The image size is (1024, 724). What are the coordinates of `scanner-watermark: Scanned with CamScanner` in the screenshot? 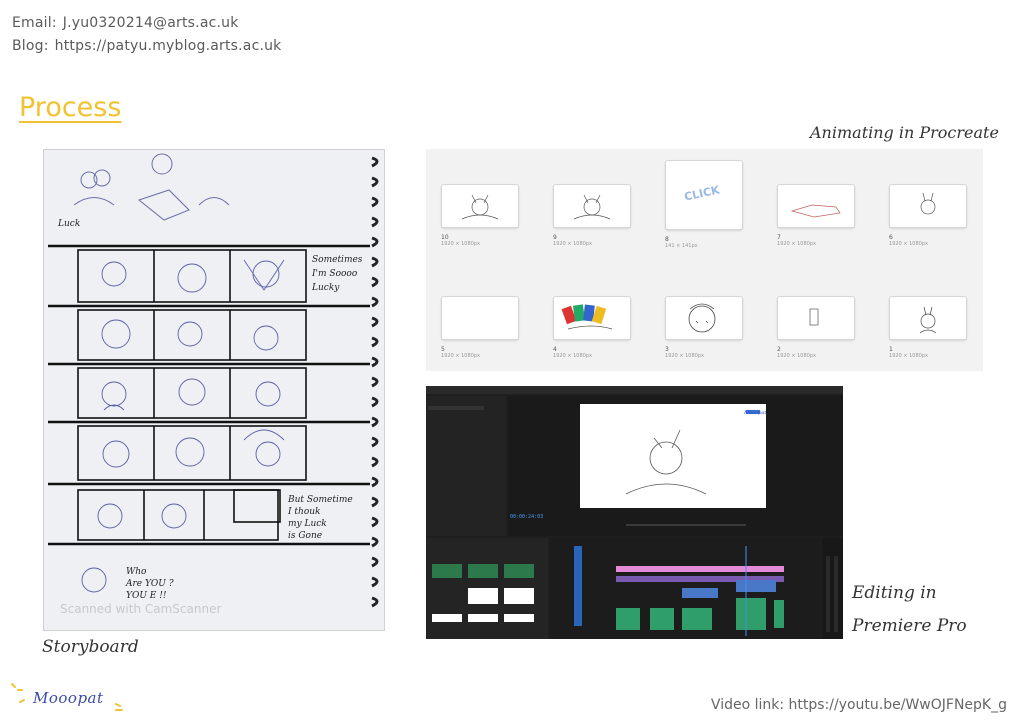 It's located at (141, 609).